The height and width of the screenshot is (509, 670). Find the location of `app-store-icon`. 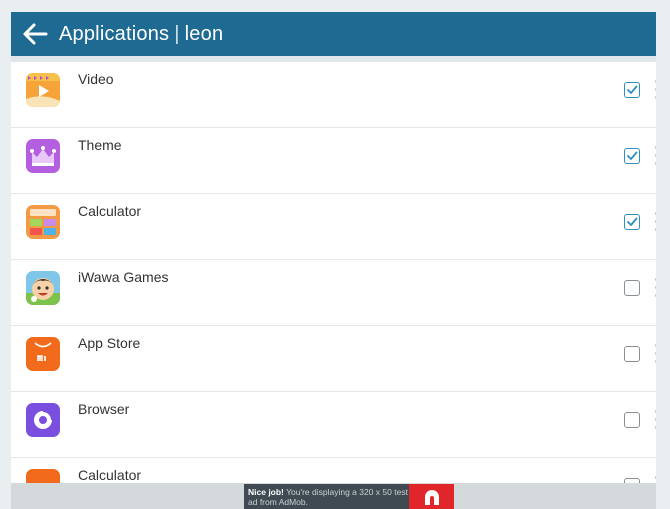

app-store-icon is located at coordinates (43, 354).